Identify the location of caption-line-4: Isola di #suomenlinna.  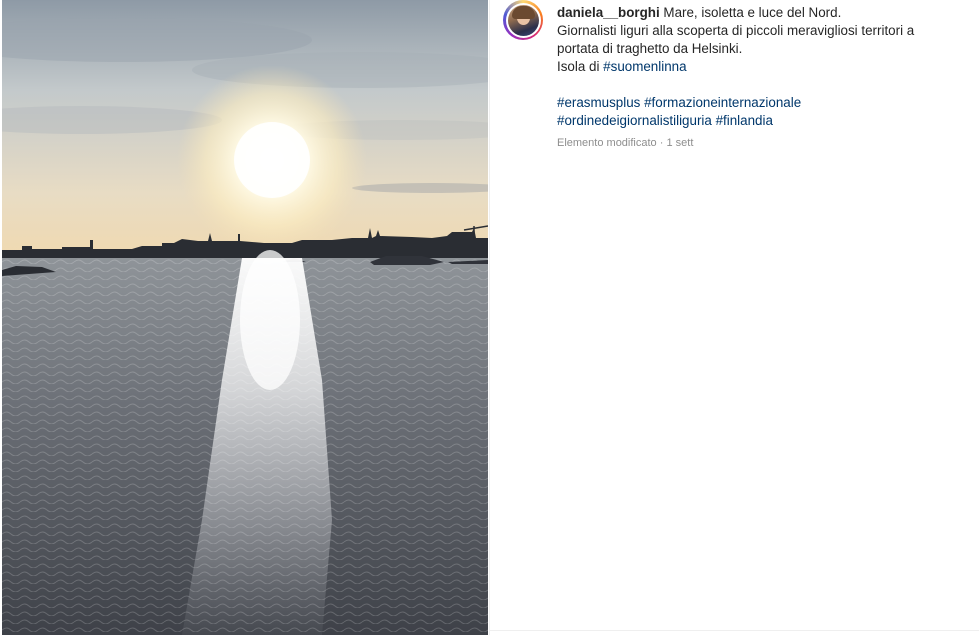
(757, 67).